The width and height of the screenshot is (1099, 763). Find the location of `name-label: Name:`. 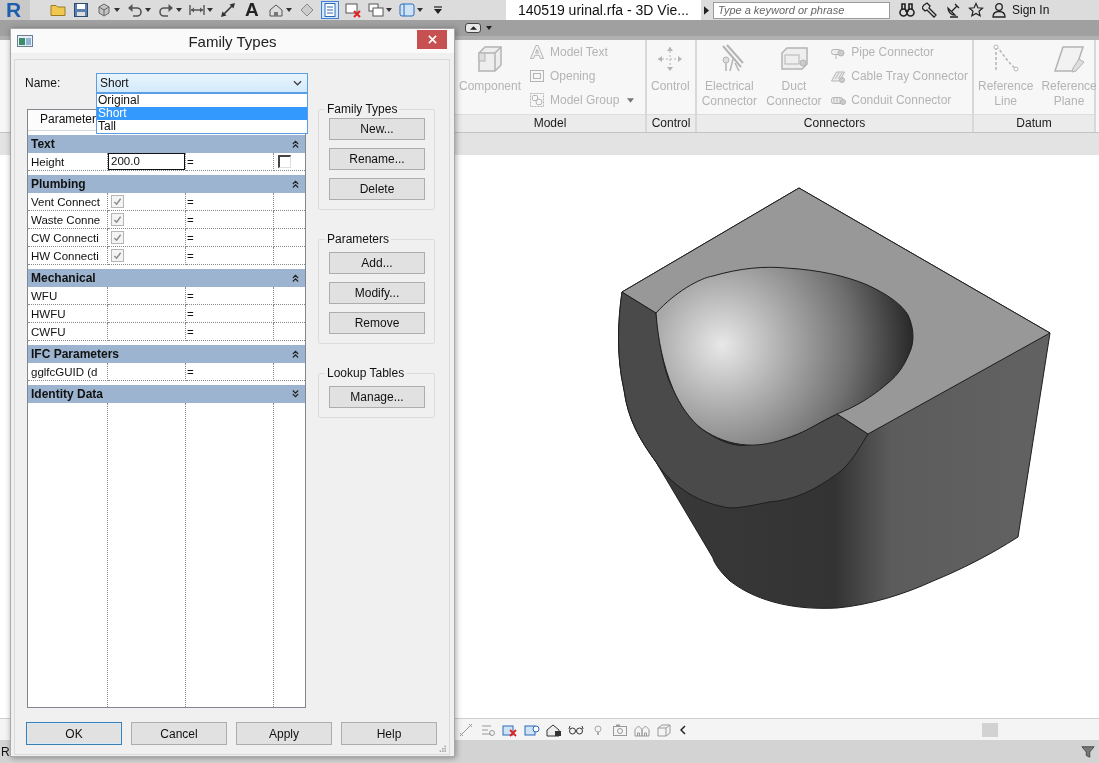

name-label: Name: is located at coordinates (43, 83).